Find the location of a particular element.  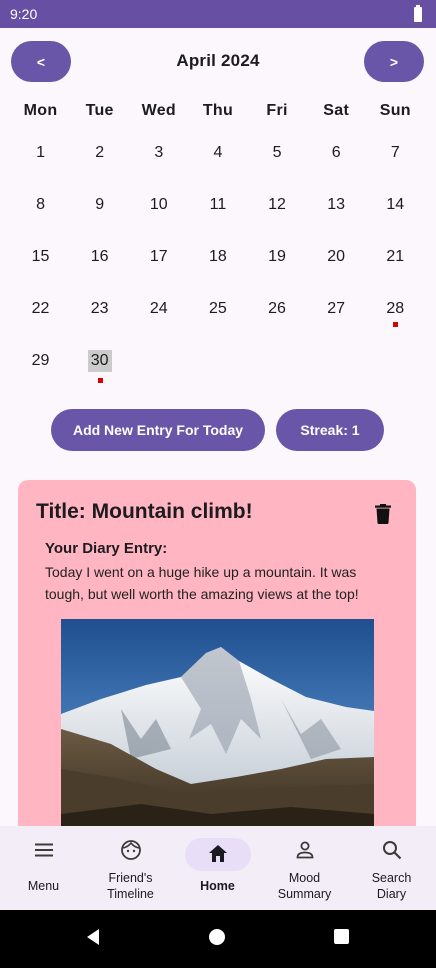

day-number: 12 is located at coordinates (277, 204).